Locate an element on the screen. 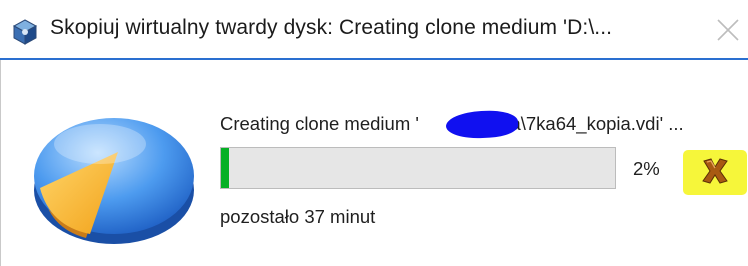 The image size is (748, 266). close-icon is located at coordinates (728, 30).